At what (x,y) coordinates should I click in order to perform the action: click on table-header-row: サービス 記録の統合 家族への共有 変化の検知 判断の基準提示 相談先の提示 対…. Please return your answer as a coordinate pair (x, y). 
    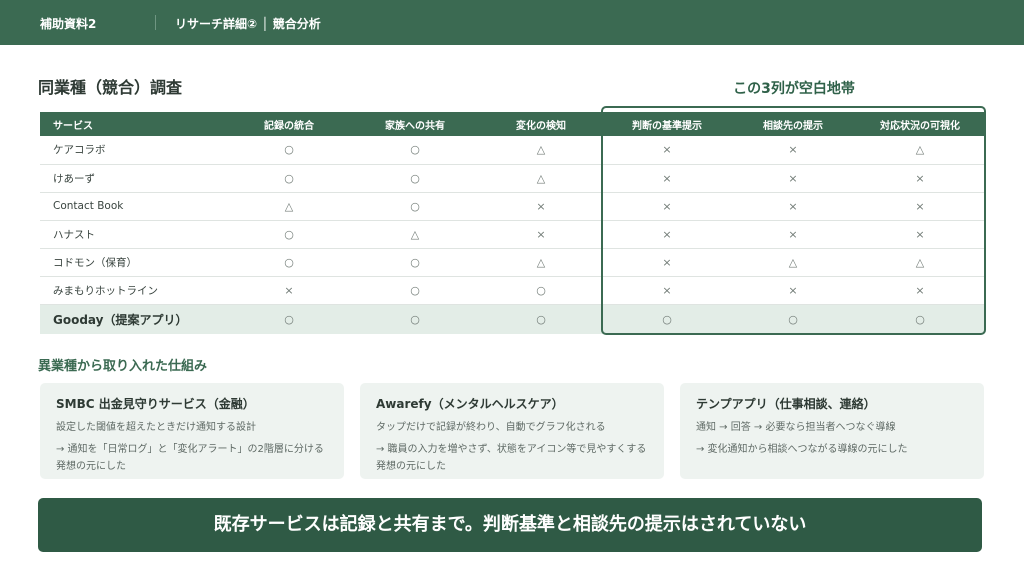
    Looking at the image, I should click on (512, 124).